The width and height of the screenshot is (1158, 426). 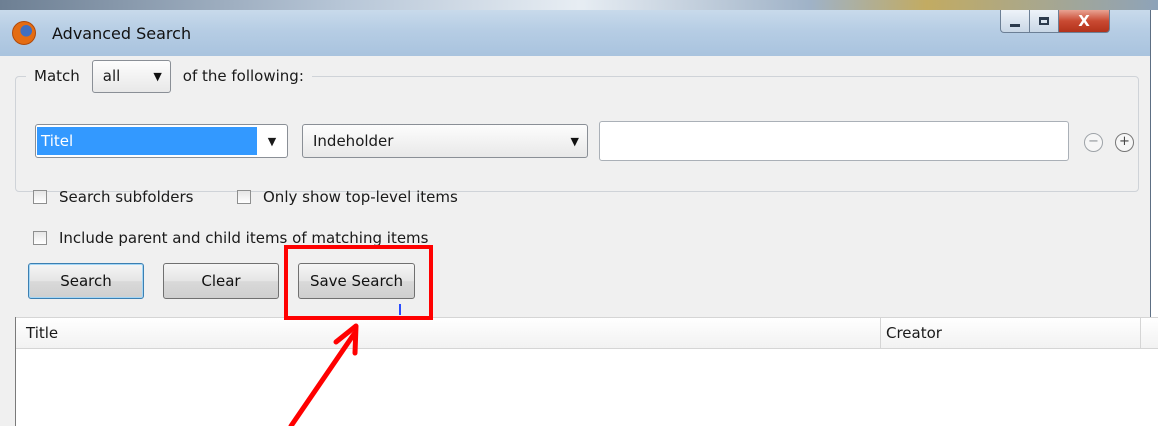 What do you see at coordinates (323, 374) in the screenshot?
I see `annotation-arrow` at bounding box center [323, 374].